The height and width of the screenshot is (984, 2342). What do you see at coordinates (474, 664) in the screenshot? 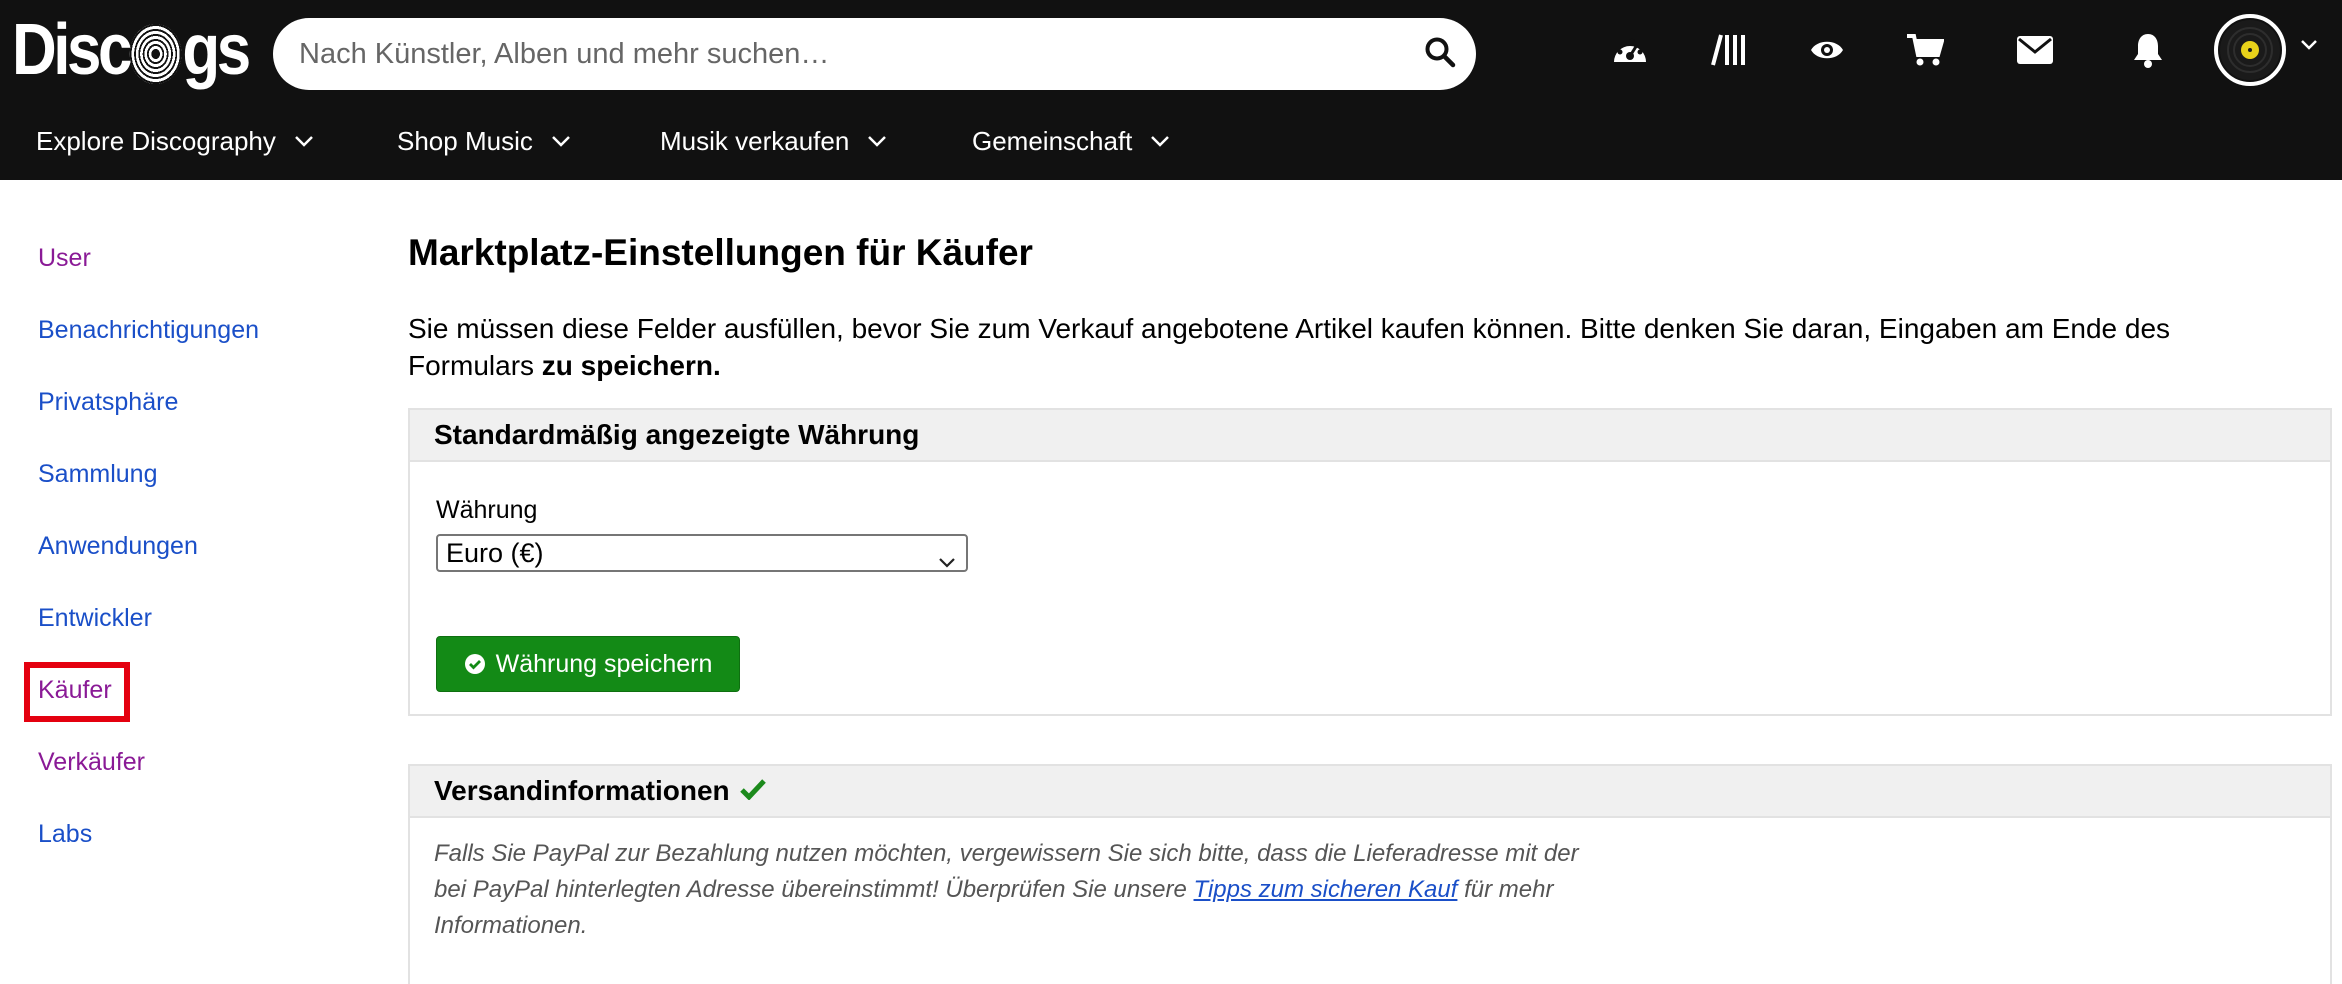
I see `check-circle-icon` at bounding box center [474, 664].